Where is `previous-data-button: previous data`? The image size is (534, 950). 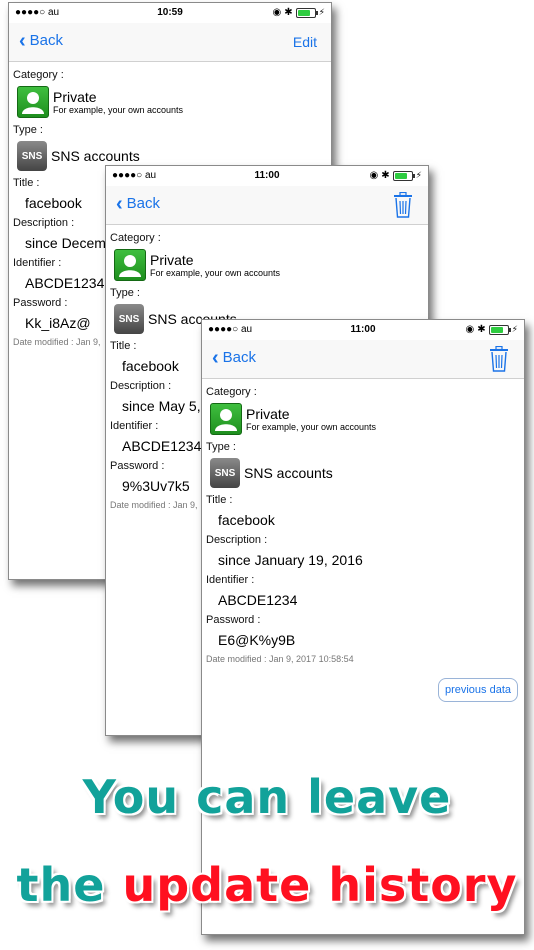
previous-data-button: previous data is located at coordinates (477, 690).